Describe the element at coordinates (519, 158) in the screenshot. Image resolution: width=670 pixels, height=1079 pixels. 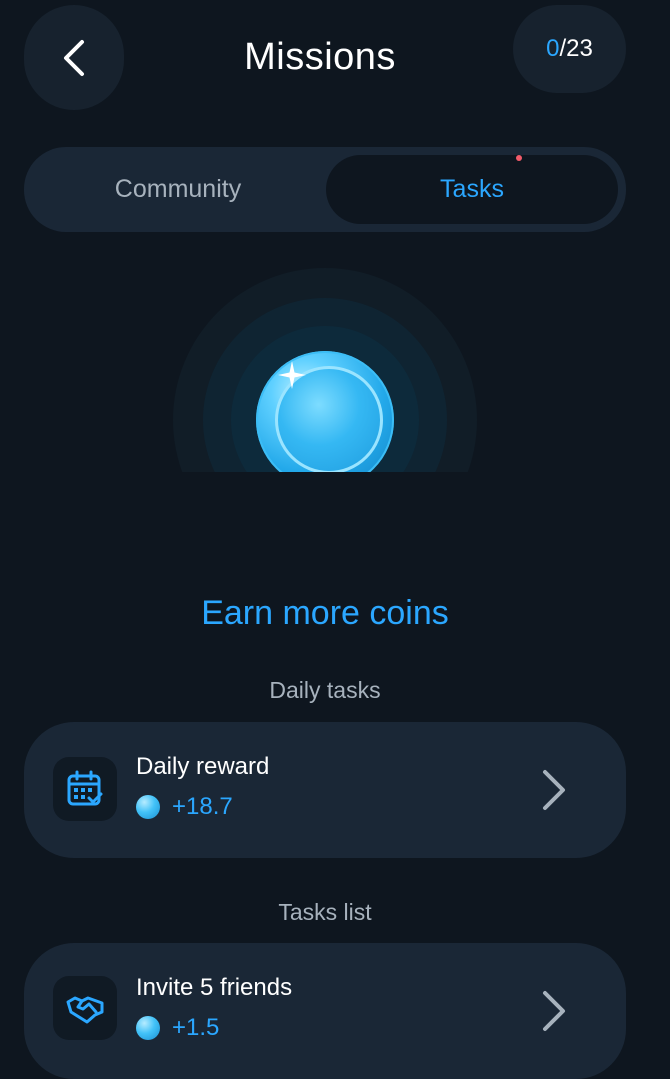
I see `notification-dot` at that location.